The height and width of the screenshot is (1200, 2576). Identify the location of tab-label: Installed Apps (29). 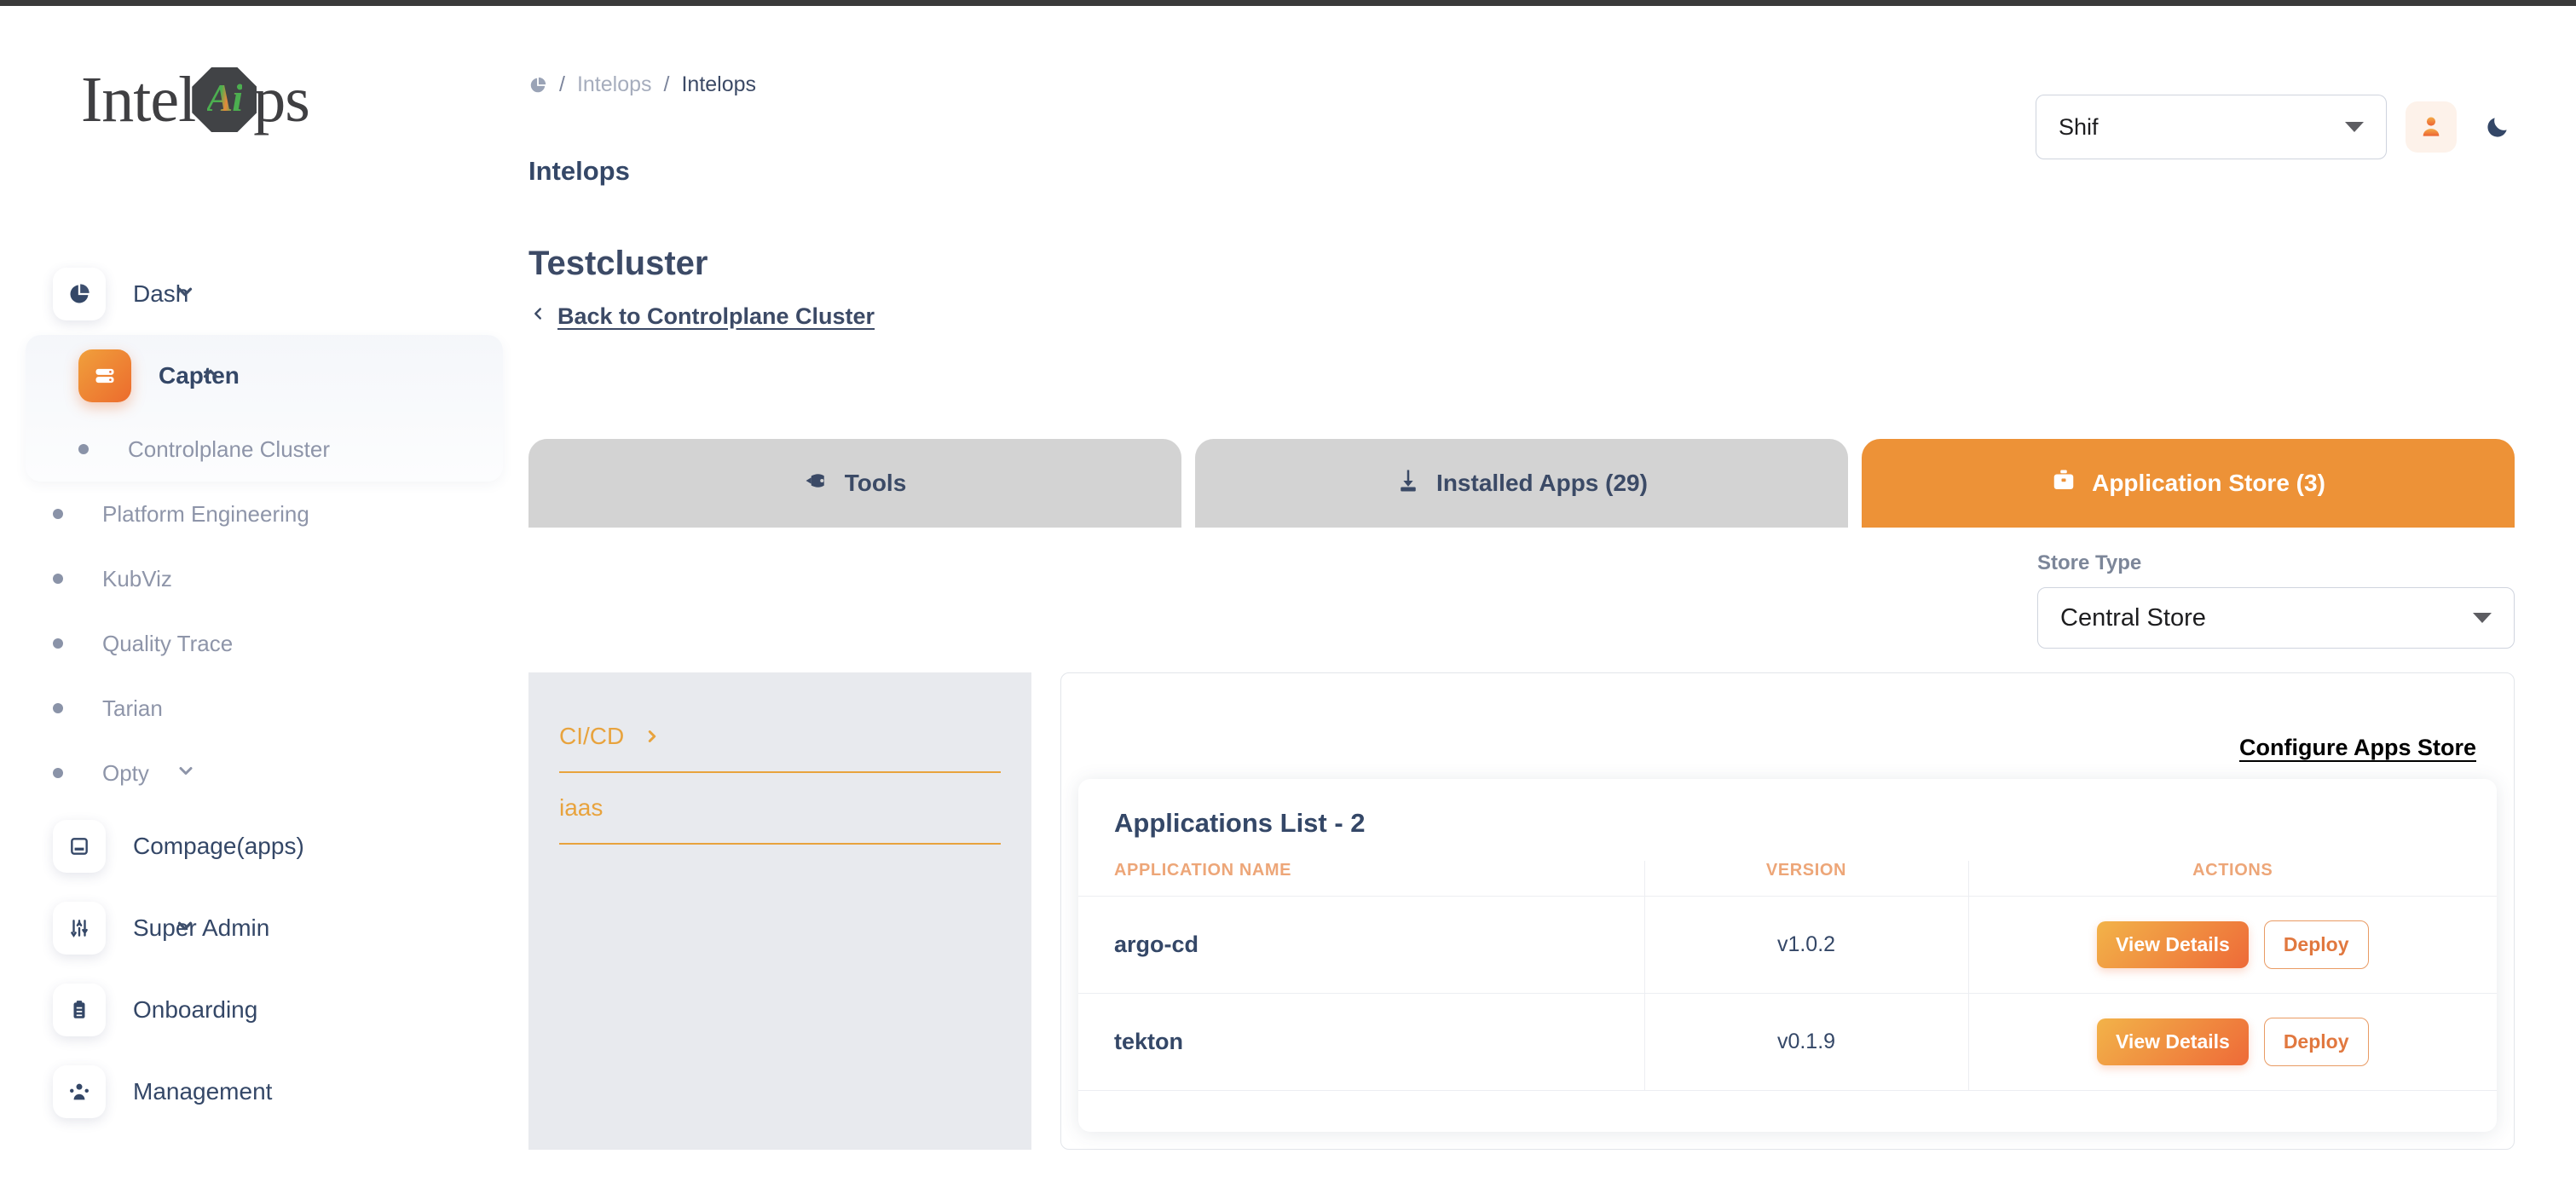
(1542, 483).